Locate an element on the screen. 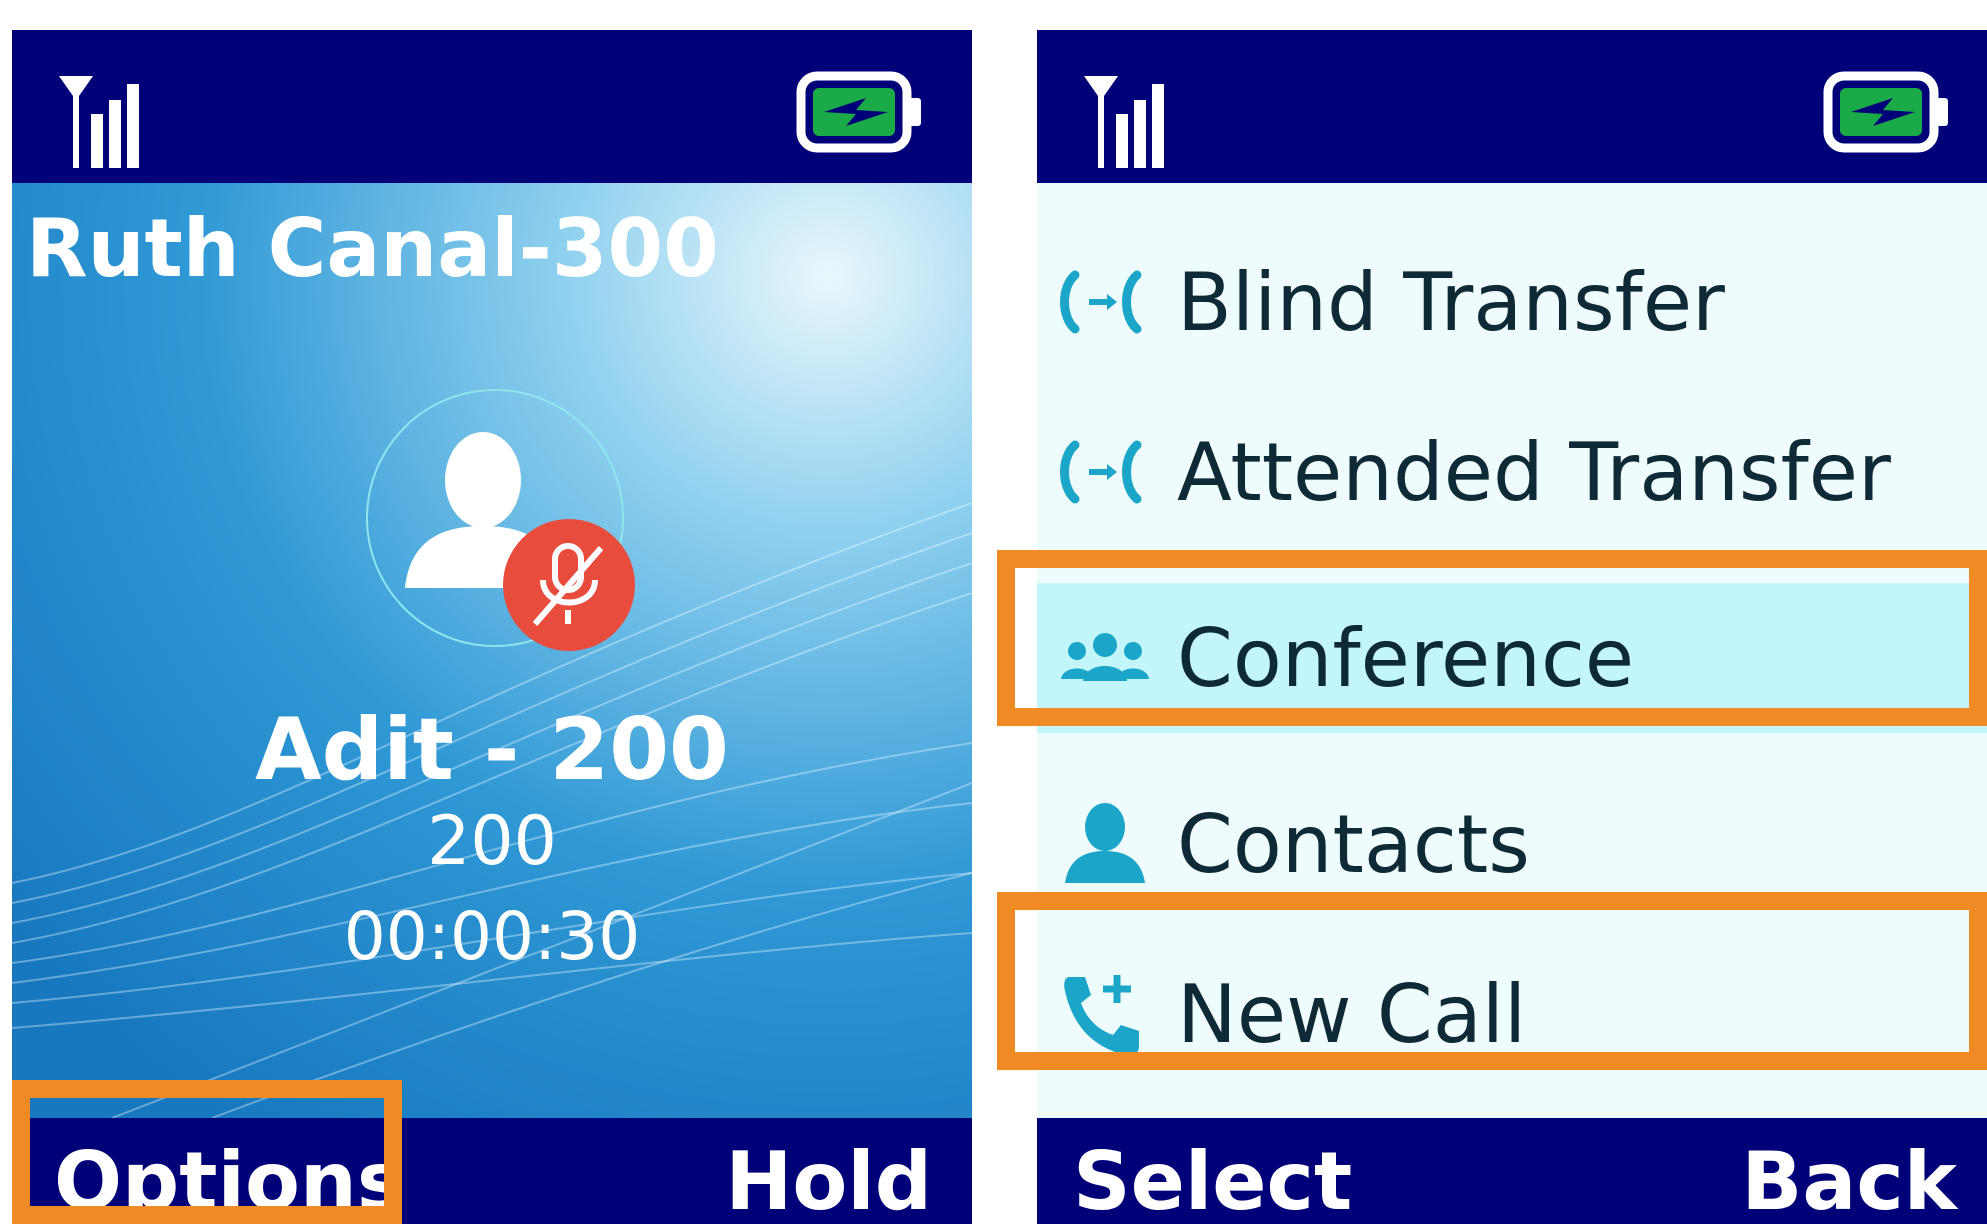 The height and width of the screenshot is (1224, 1987). menu-item-blind-transfer: Blind Transfer is located at coordinates (1512, 302).